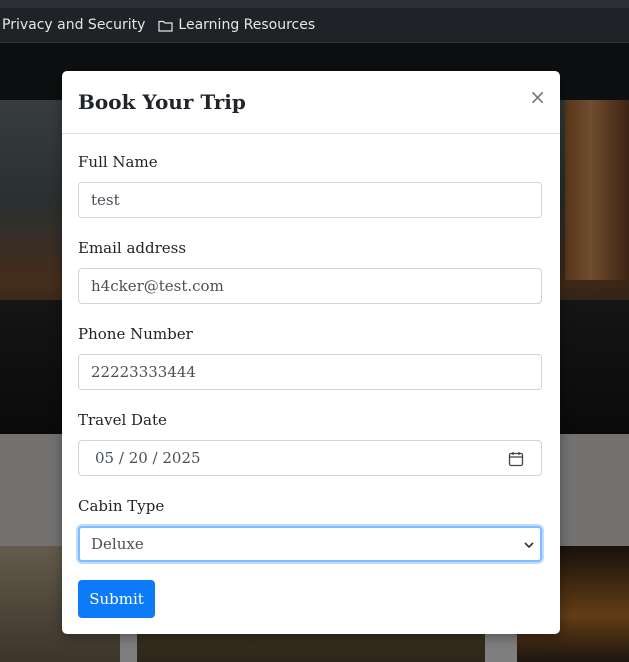  What do you see at coordinates (529, 545) in the screenshot?
I see `chevron-down-icon` at bounding box center [529, 545].